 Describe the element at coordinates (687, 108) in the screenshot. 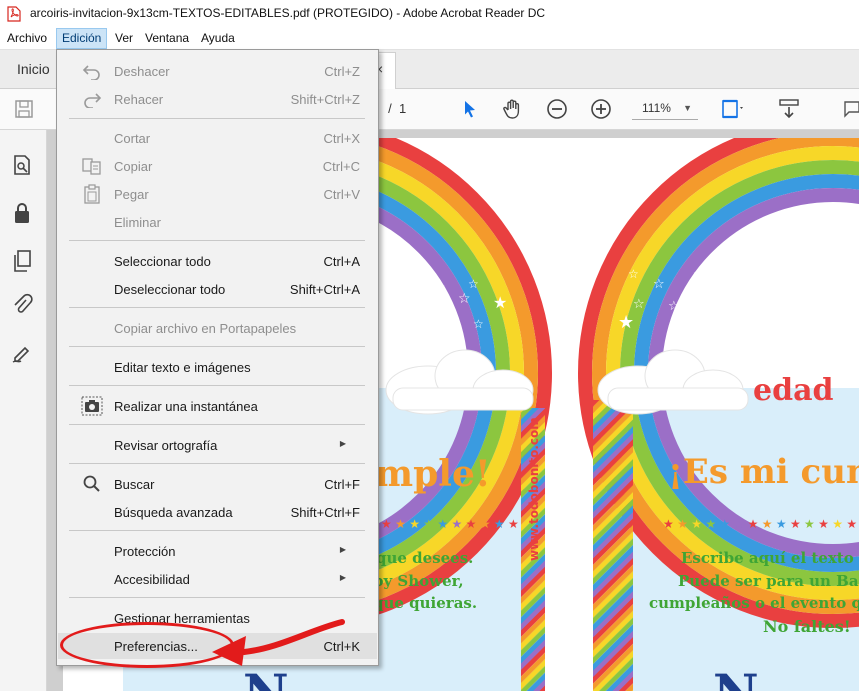

I see `chevron-down-icon: ▼` at that location.